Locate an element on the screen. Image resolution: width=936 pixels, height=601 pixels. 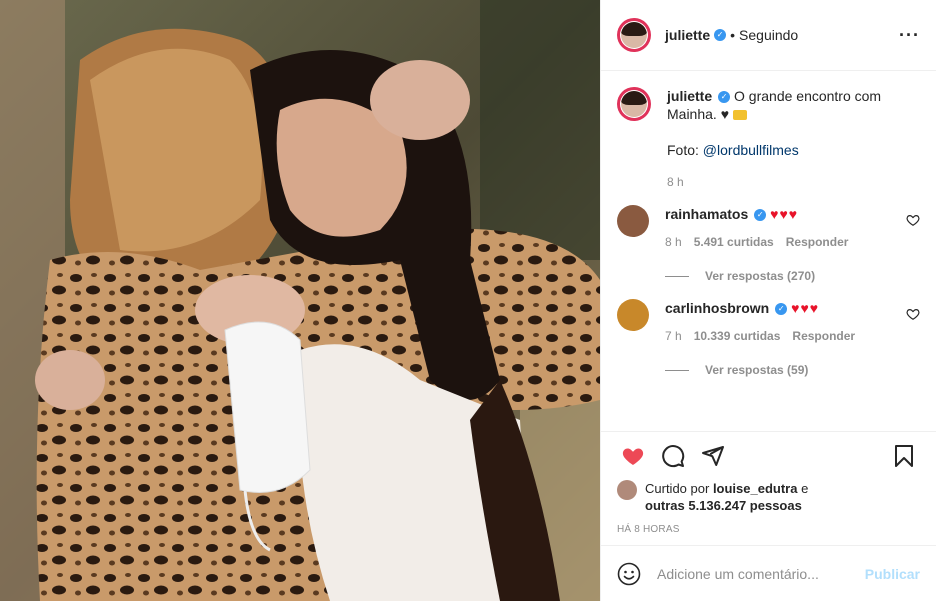
comment-likes: 10.339 curtidas is located at coordinates (737, 336).